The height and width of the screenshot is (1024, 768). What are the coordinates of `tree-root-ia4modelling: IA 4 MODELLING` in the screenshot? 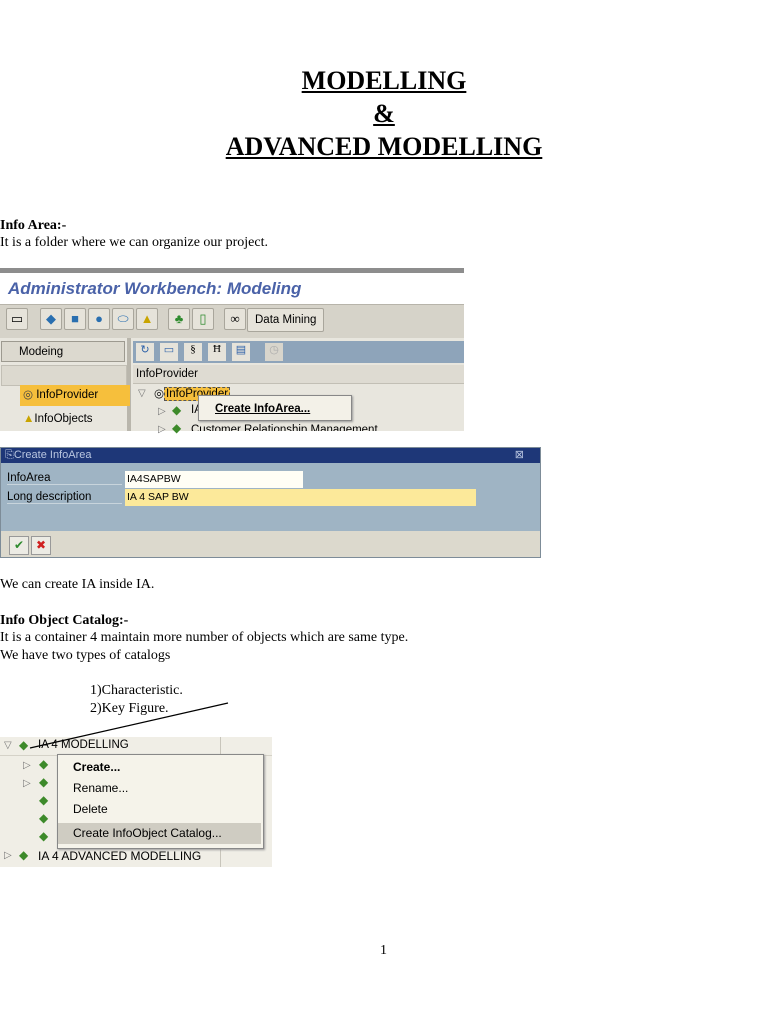 It's located at (83, 745).